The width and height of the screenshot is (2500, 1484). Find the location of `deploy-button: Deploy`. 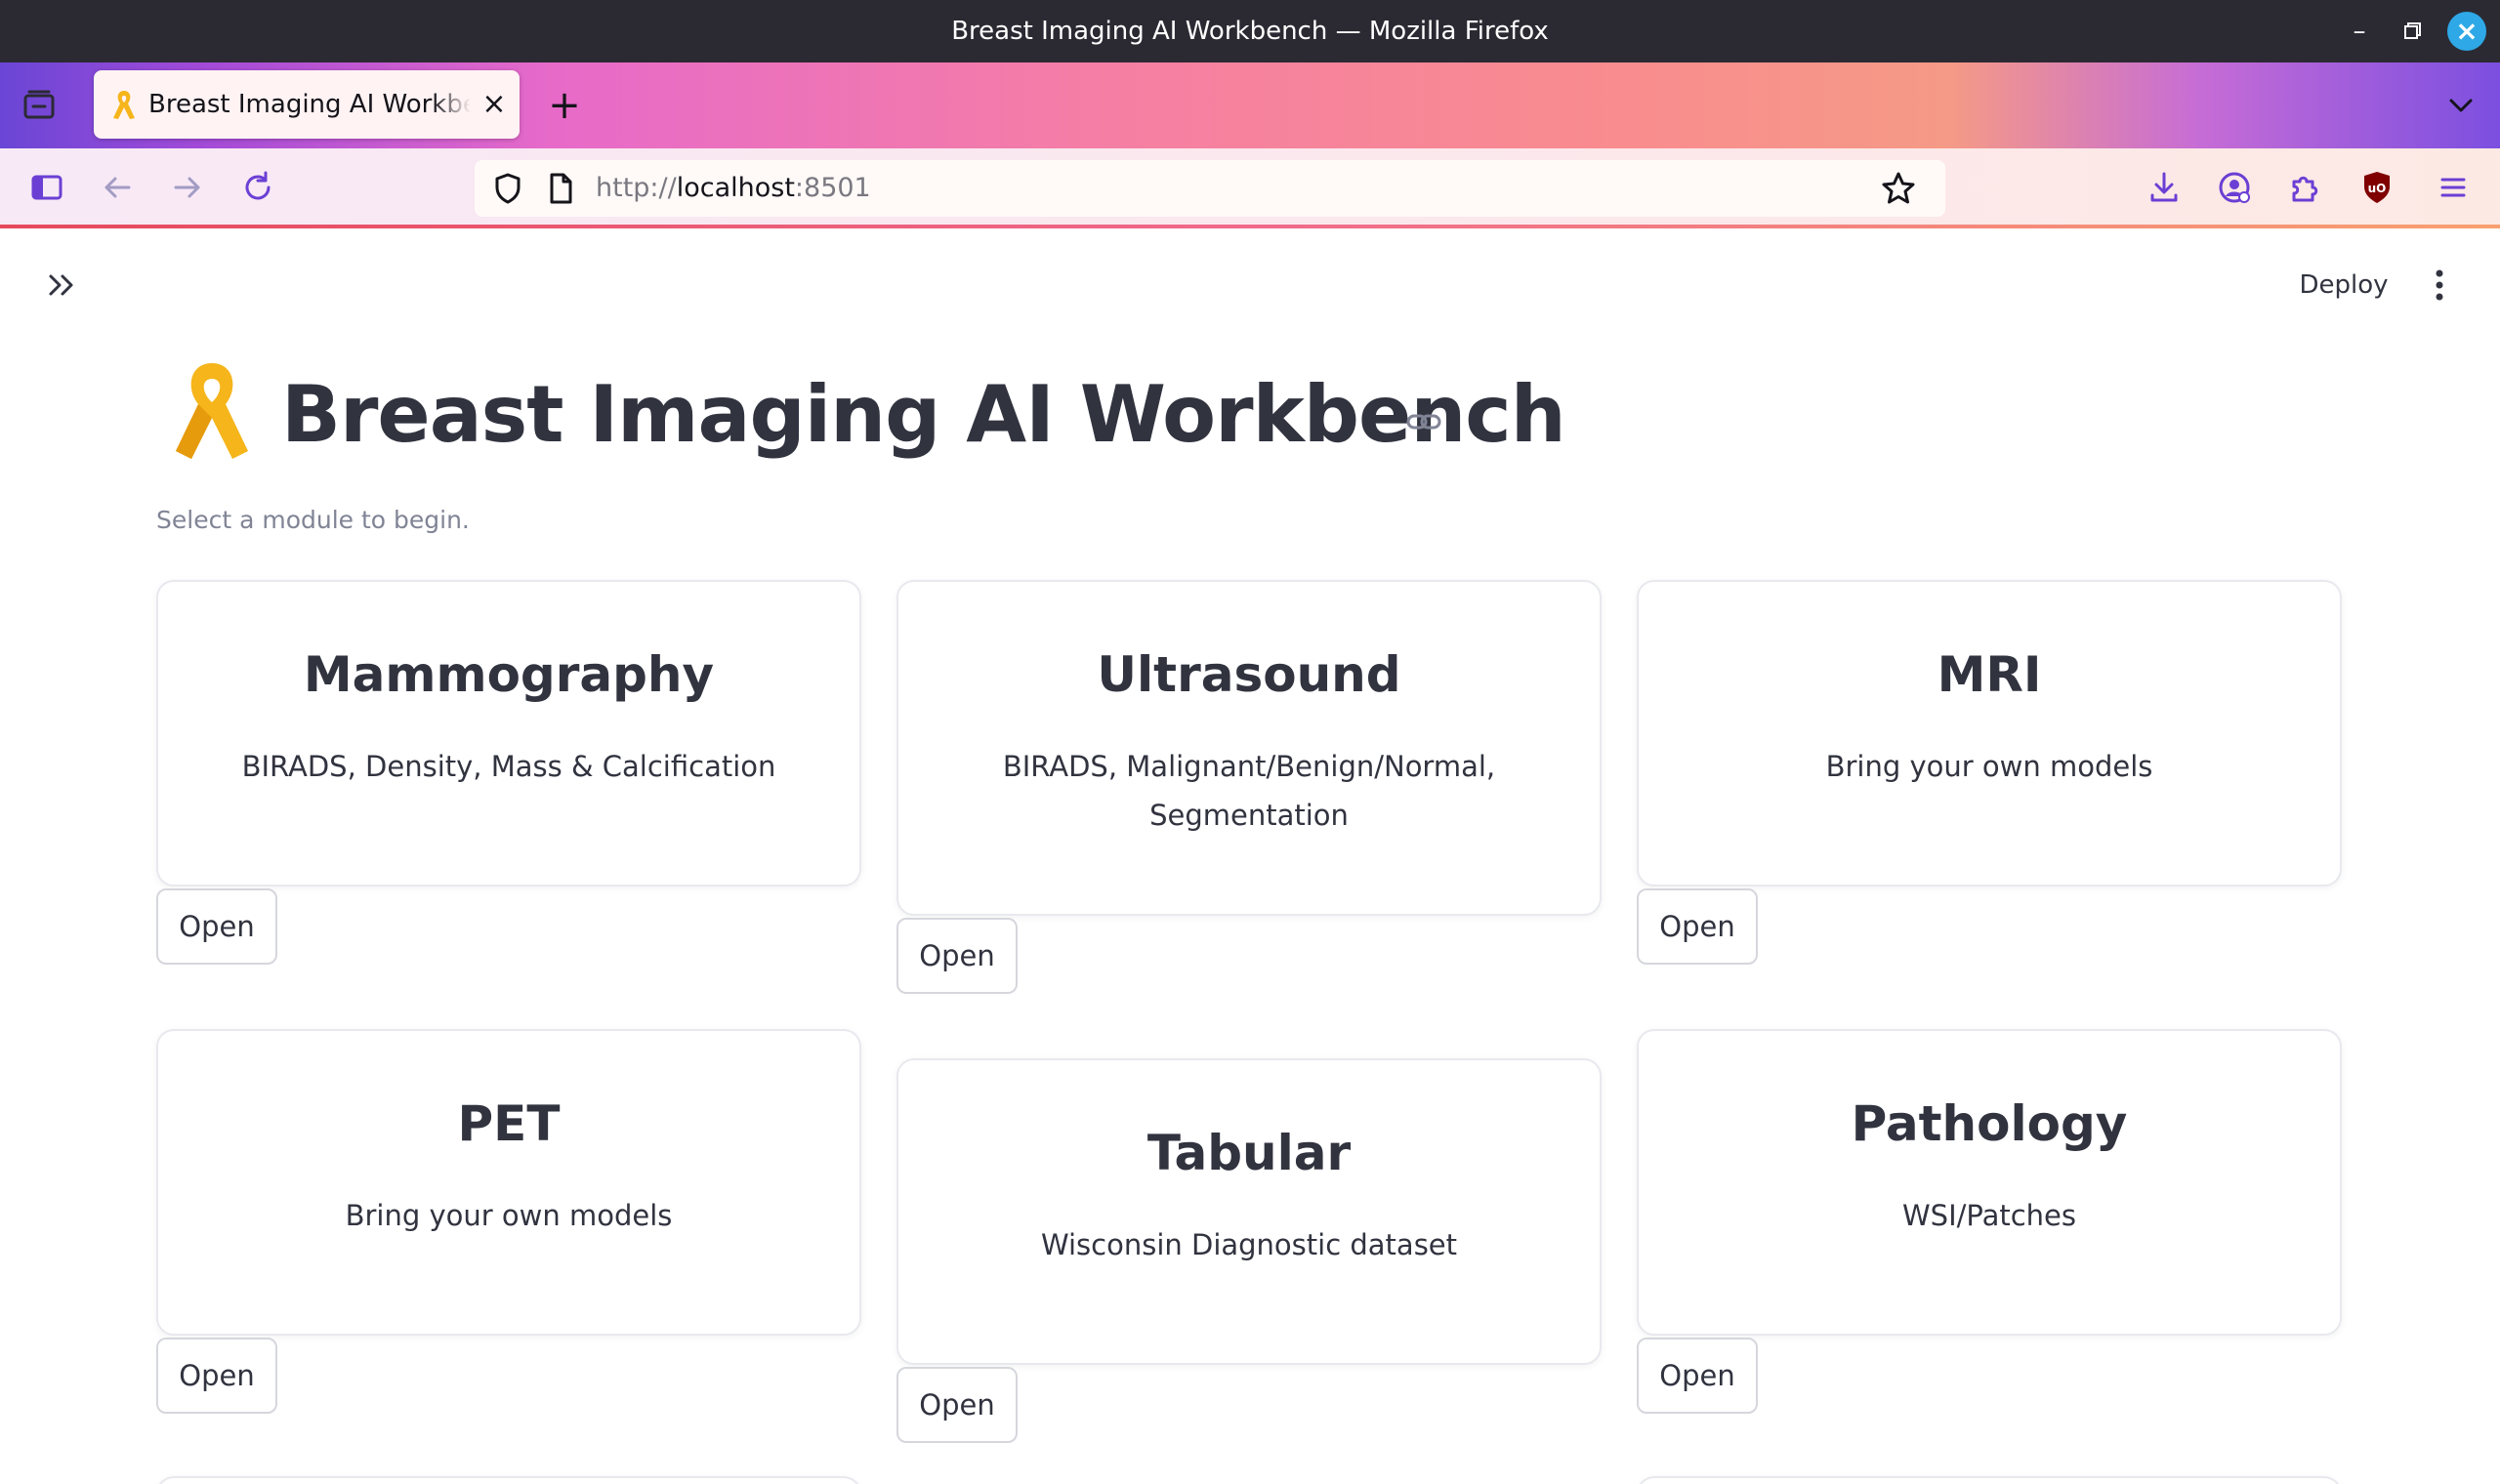

deploy-button: Deploy is located at coordinates (2343, 285).